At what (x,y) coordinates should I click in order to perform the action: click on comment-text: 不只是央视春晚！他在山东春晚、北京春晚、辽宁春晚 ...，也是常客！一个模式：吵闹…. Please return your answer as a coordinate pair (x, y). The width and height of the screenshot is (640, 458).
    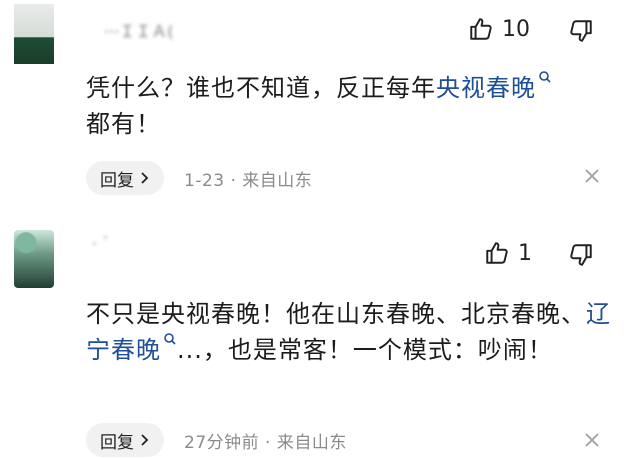
    Looking at the image, I should click on (351, 332).